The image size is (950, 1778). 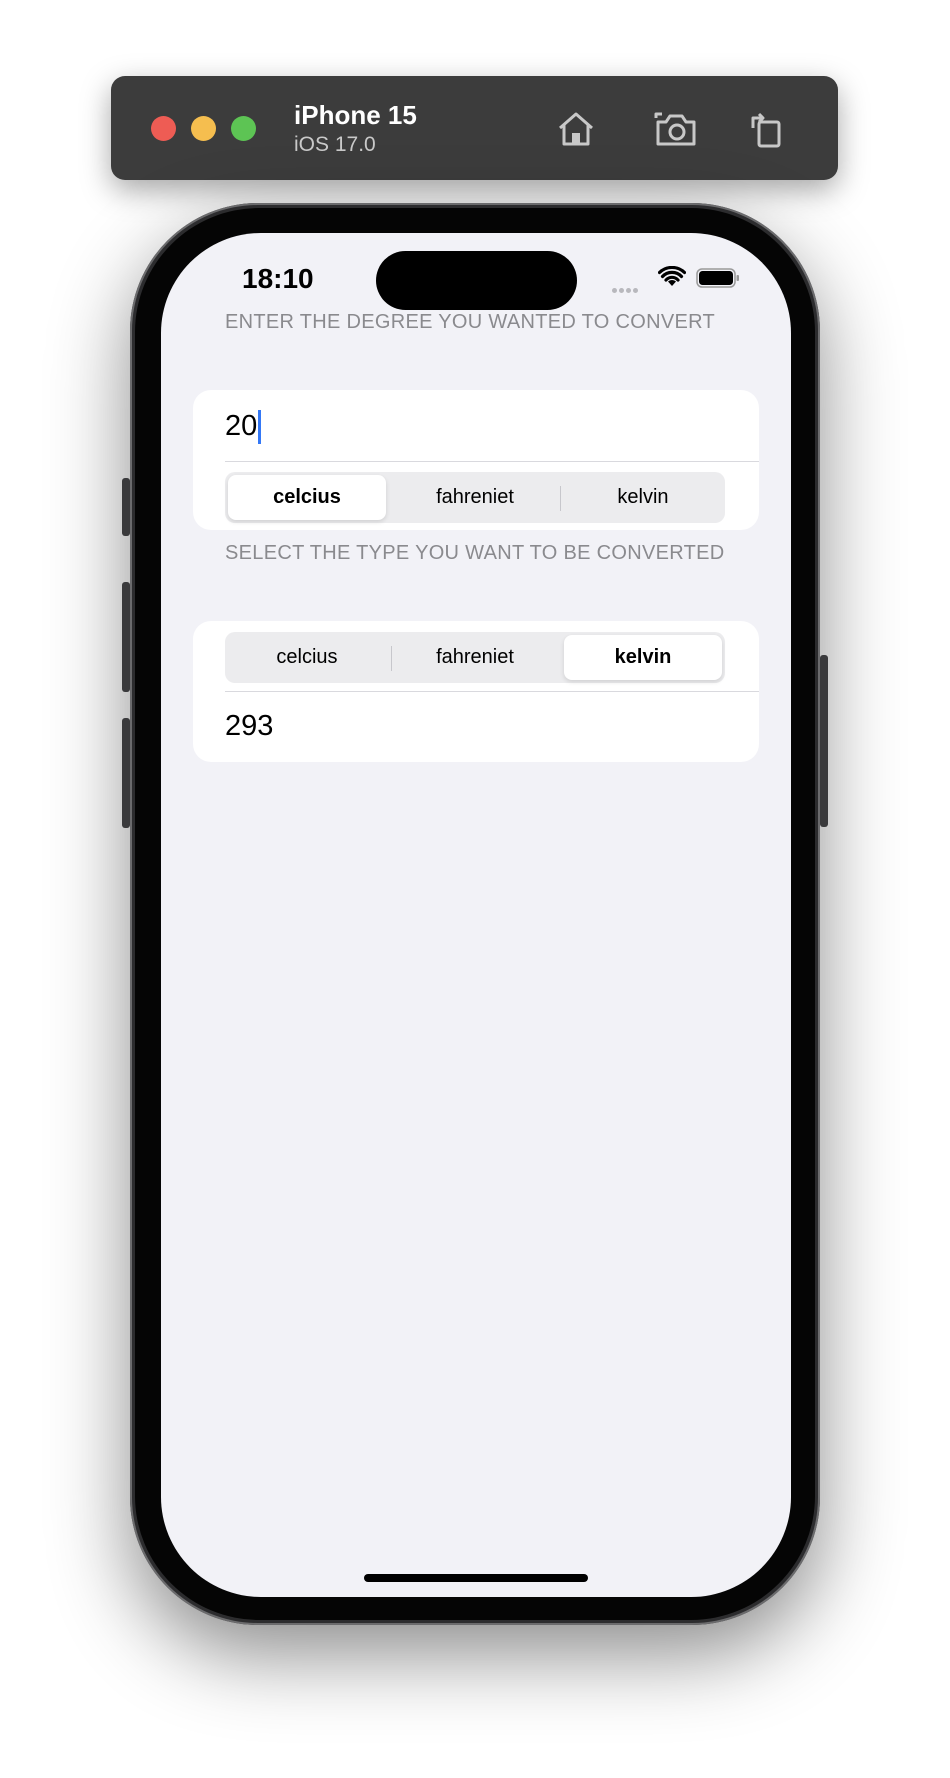 I want to click on volume-down-button, so click(x=126, y=773).